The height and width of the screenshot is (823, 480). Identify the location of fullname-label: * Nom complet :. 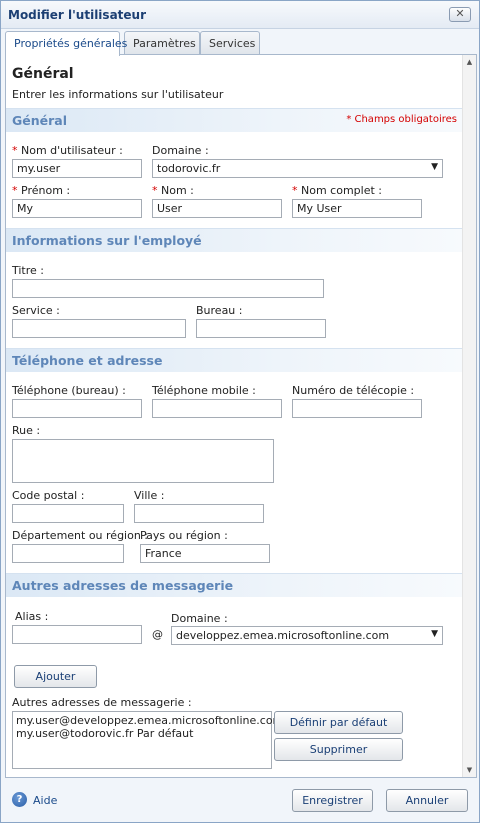
(337, 190).